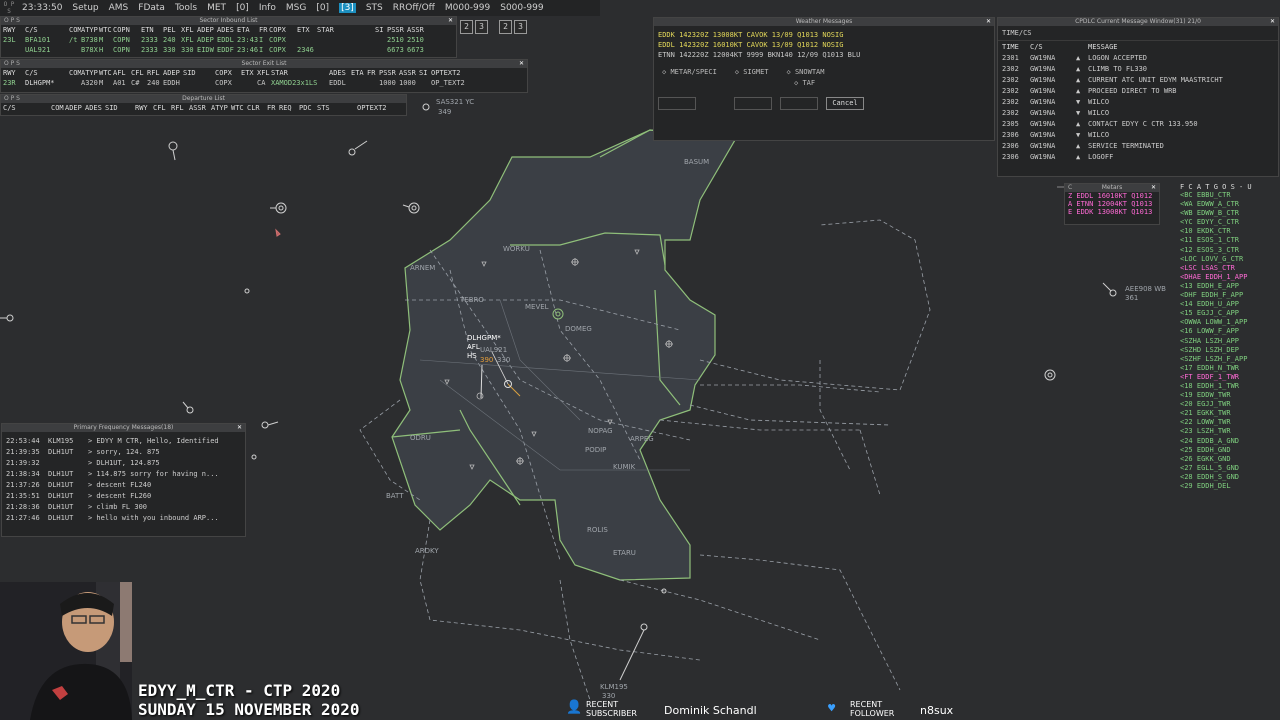 The width and height of the screenshot is (1280, 720). Describe the element at coordinates (180, 108) in the screenshot. I see `col-header: RFL` at that location.